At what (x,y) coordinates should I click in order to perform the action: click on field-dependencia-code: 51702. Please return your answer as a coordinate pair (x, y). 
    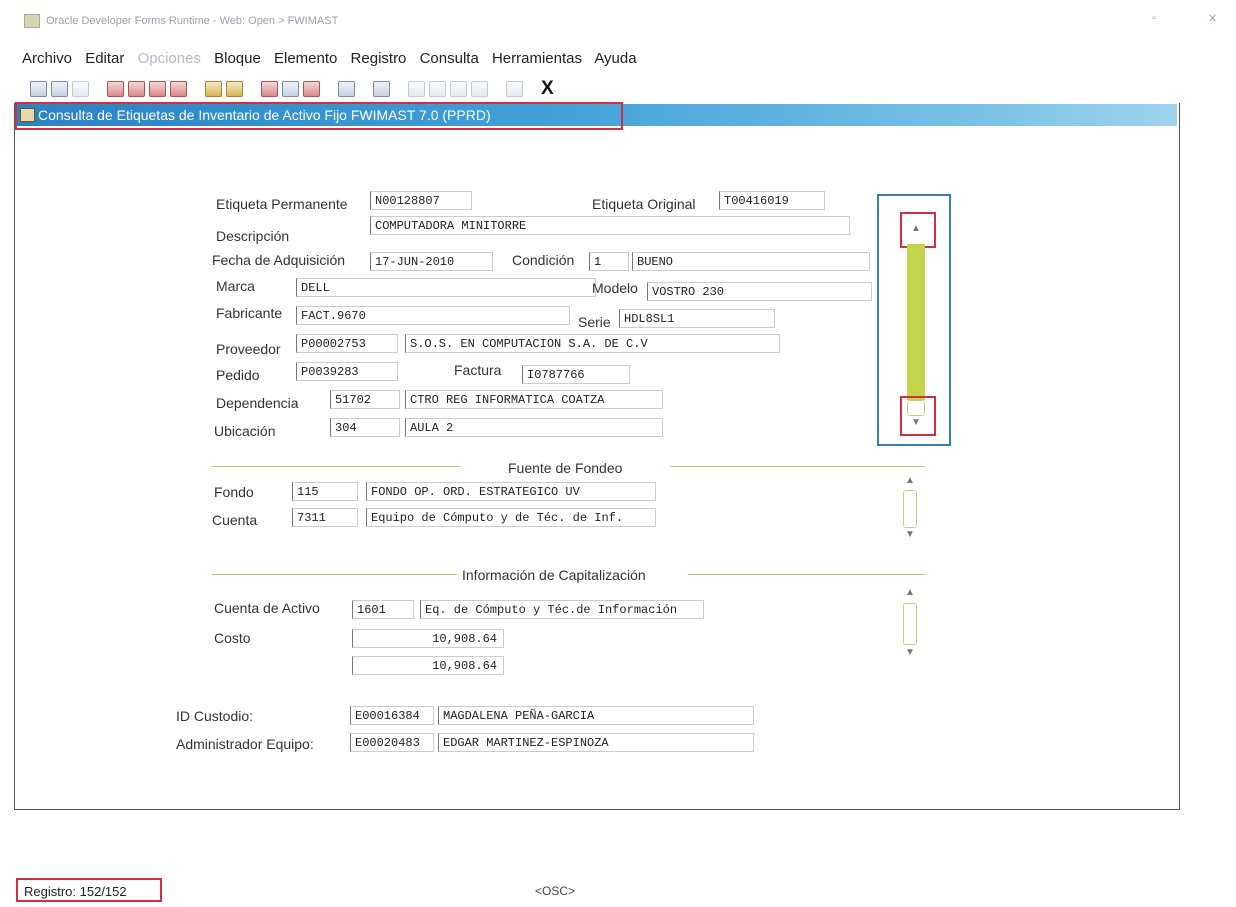
    Looking at the image, I should click on (365, 399).